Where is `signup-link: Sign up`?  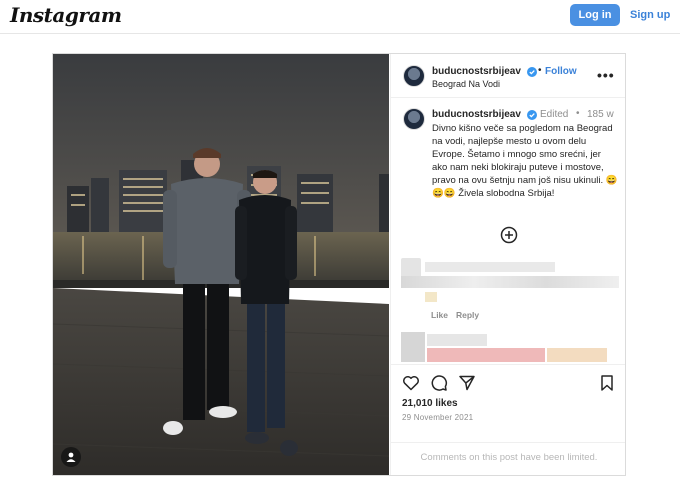
signup-link: Sign up is located at coordinates (650, 15).